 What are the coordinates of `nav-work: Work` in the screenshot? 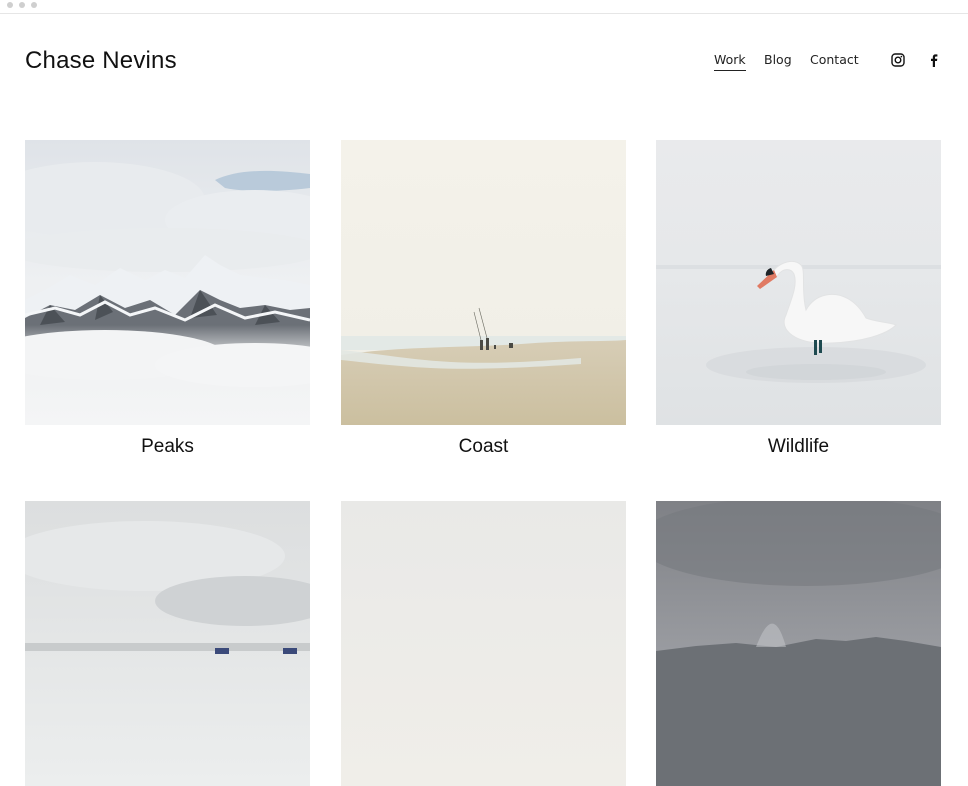 It's located at (730, 61).